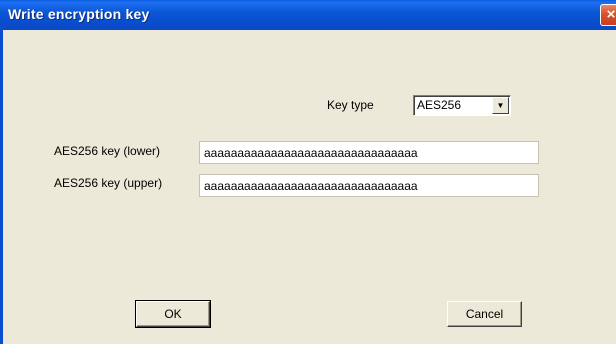  Describe the element at coordinates (500, 105) in the screenshot. I see `chevron-down-icon: ▼` at that location.